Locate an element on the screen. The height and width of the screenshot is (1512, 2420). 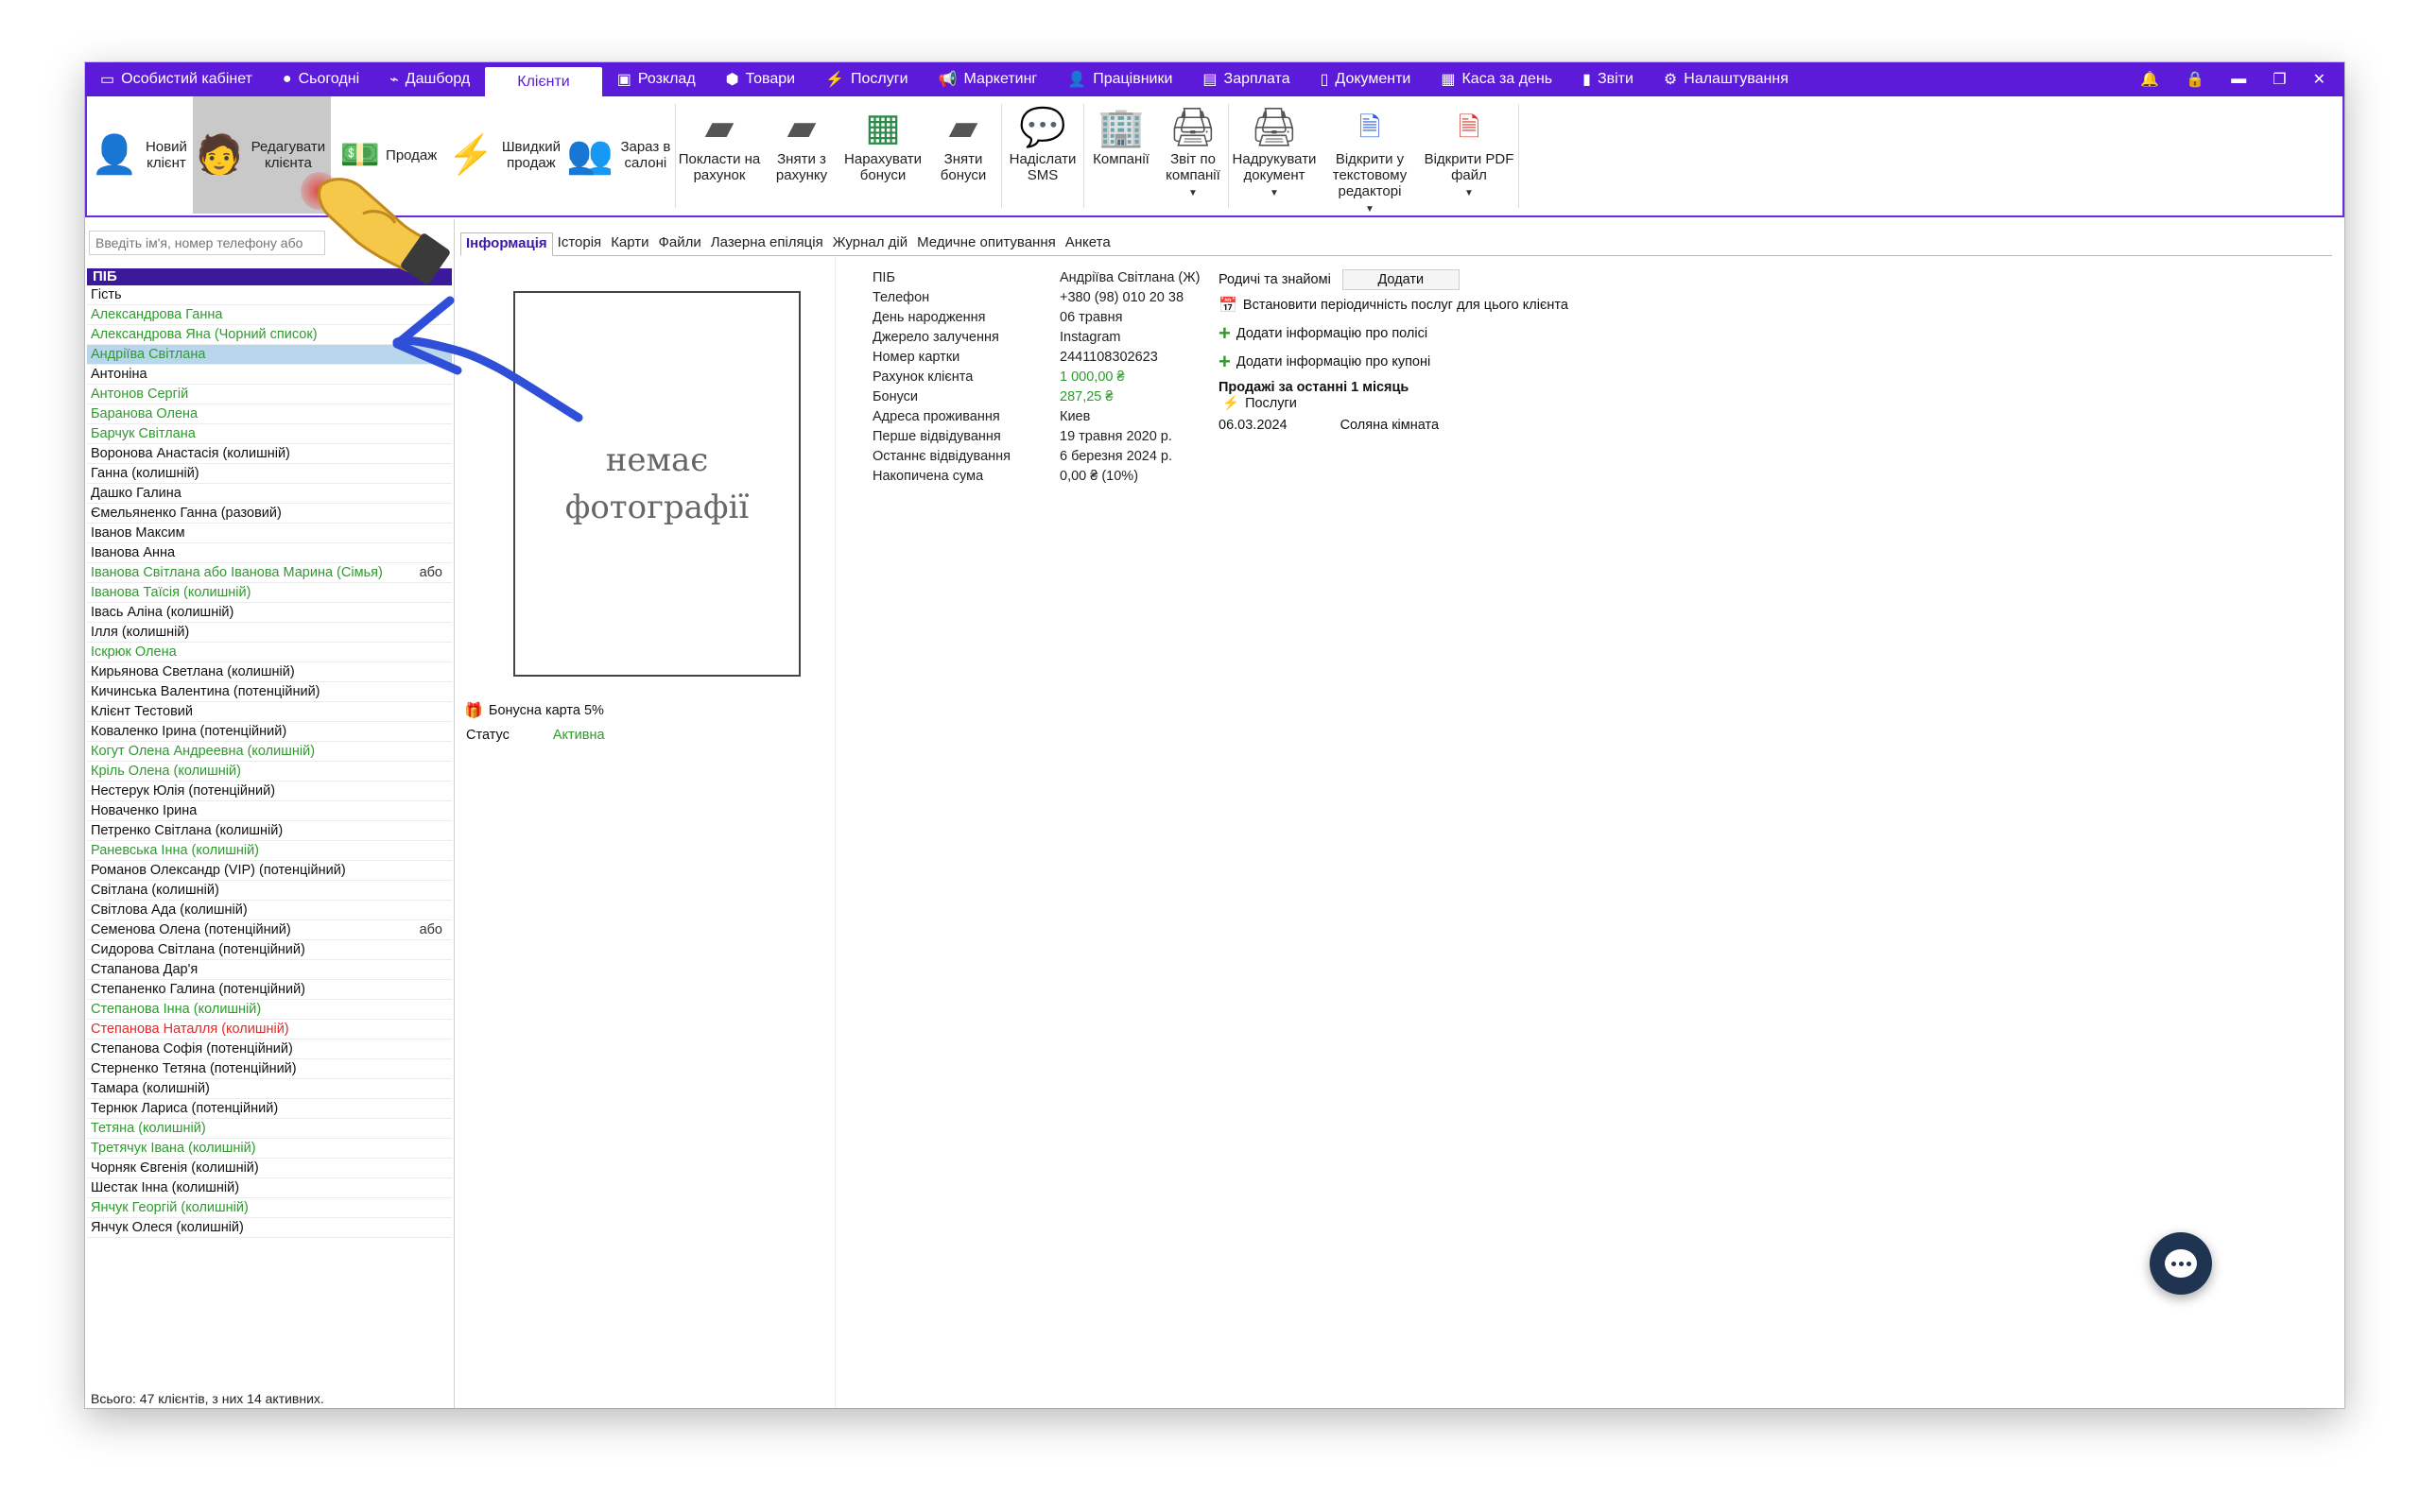
client-row: Іванова Таїсія (колишній) is located at coordinates (270, 593).